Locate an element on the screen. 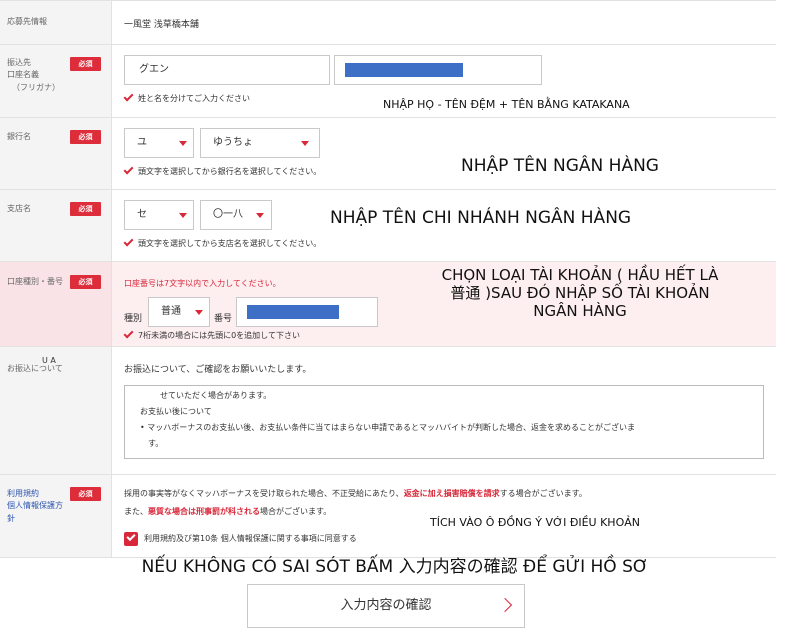 This screenshot has width=790, height=639. annotation-terms: TÍCH VÀO Ô ĐỒNG Ý VỚI ĐIỀU KHOẢN is located at coordinates (535, 522).